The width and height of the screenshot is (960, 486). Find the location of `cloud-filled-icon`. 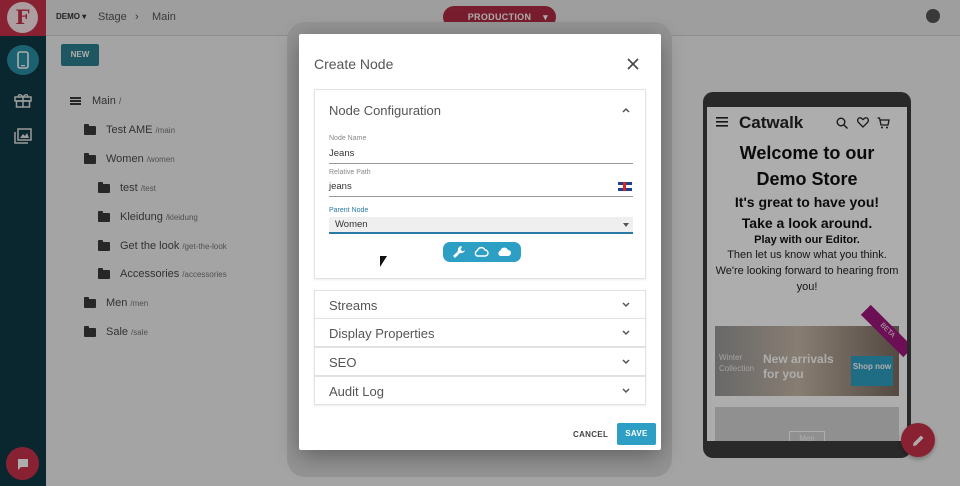

cloud-filled-icon is located at coordinates (504, 252).